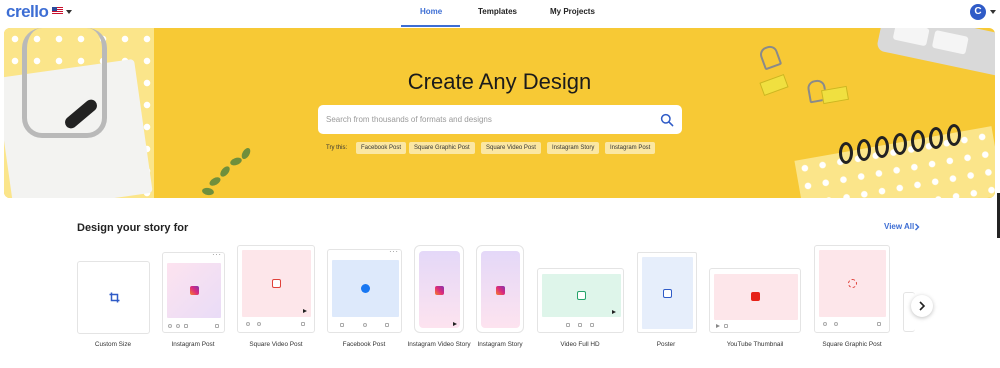  I want to click on graphic-icon, so click(852, 283).